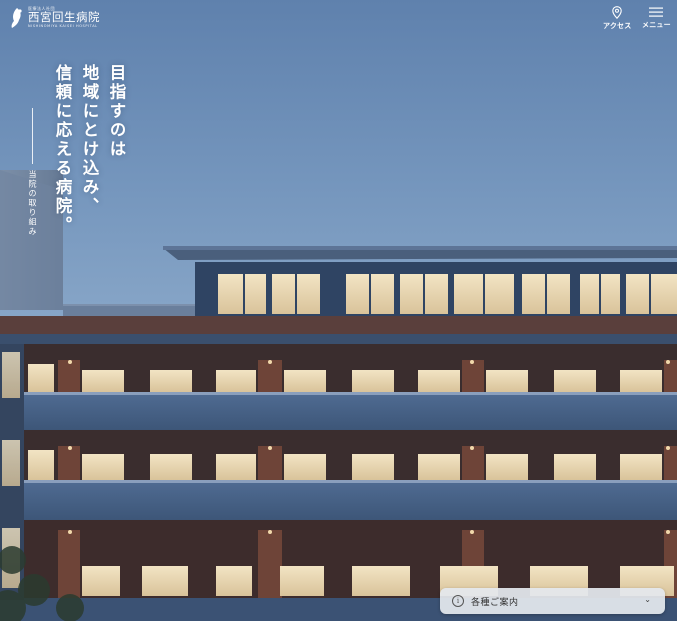 The height and width of the screenshot is (621, 677). What do you see at coordinates (41, 9) in the screenshot?
I see `logo-corporation-text: 医療法人社団` at bounding box center [41, 9].